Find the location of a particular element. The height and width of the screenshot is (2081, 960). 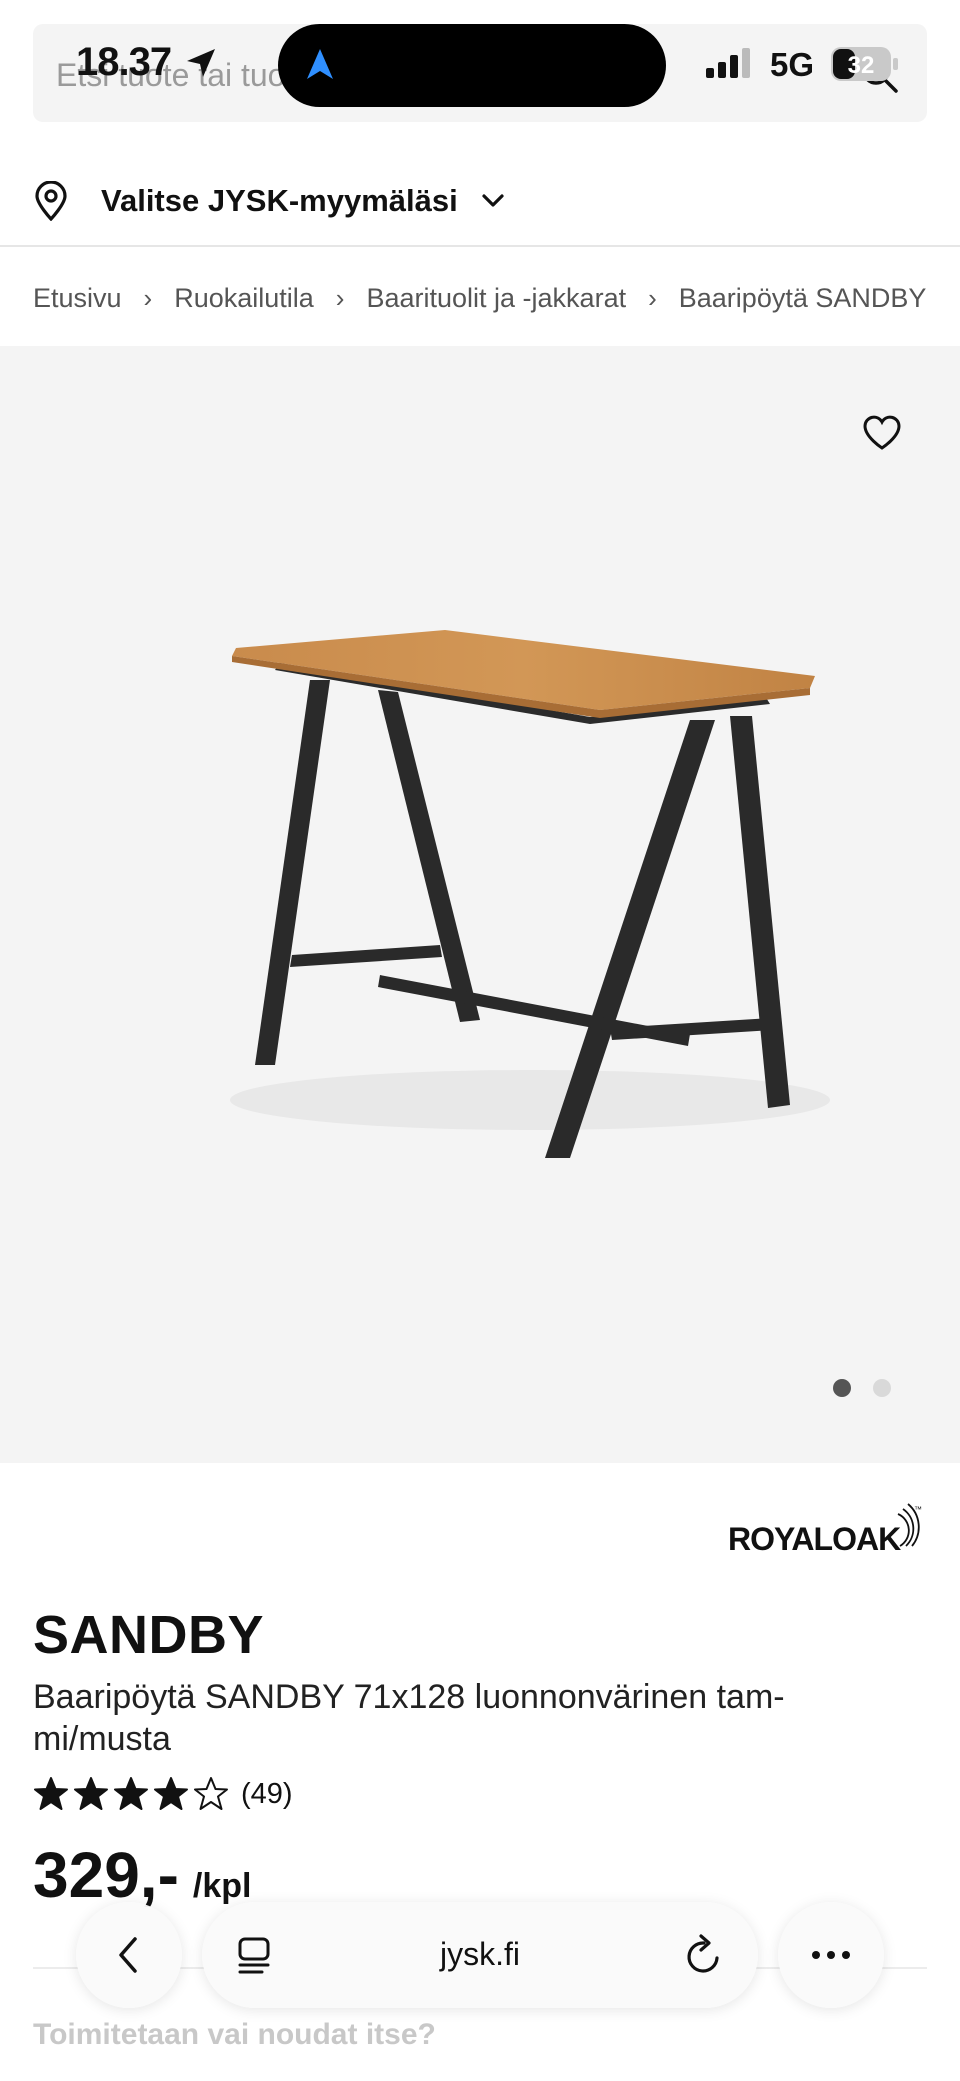

price-row: 329,- /kpl is located at coordinates (142, 1875).